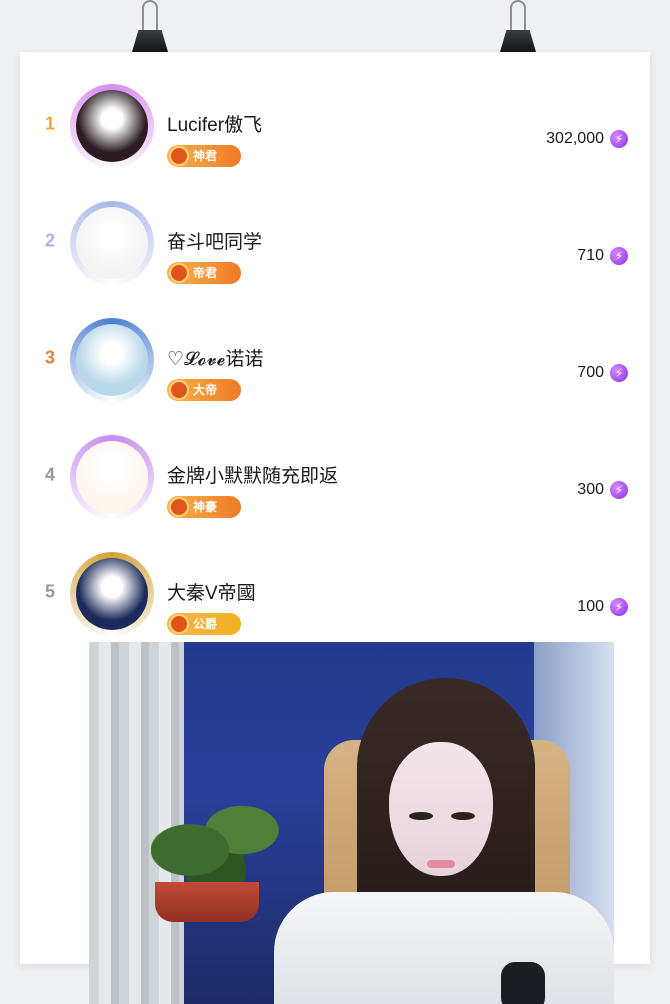  I want to click on badge-label: 帝君, so click(205, 273).